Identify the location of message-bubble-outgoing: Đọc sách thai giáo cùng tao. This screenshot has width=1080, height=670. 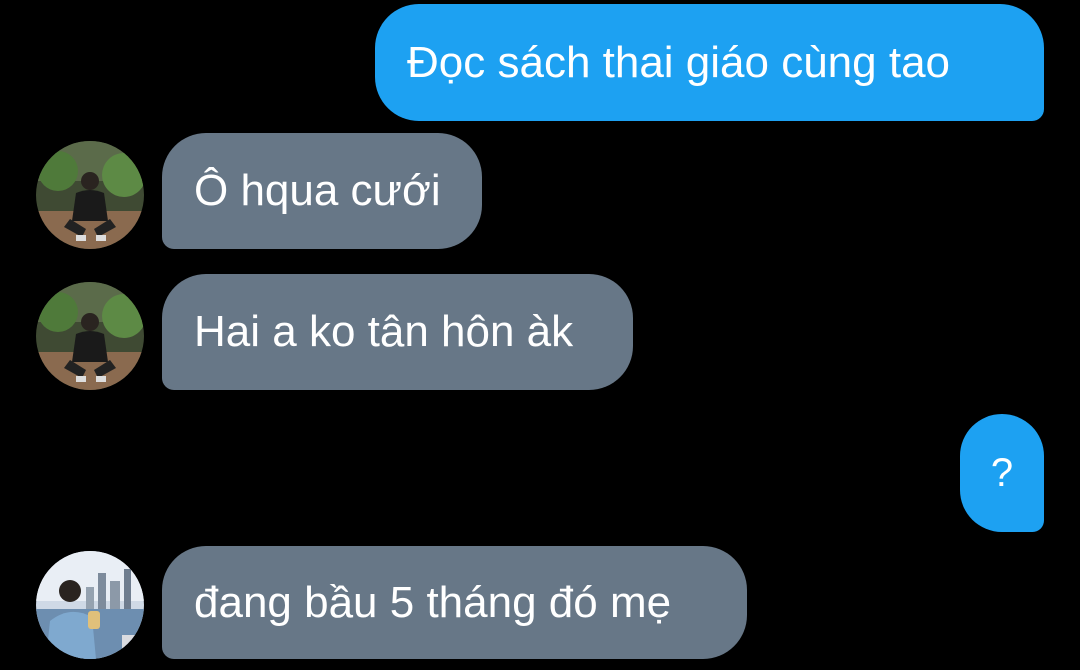
(709, 62).